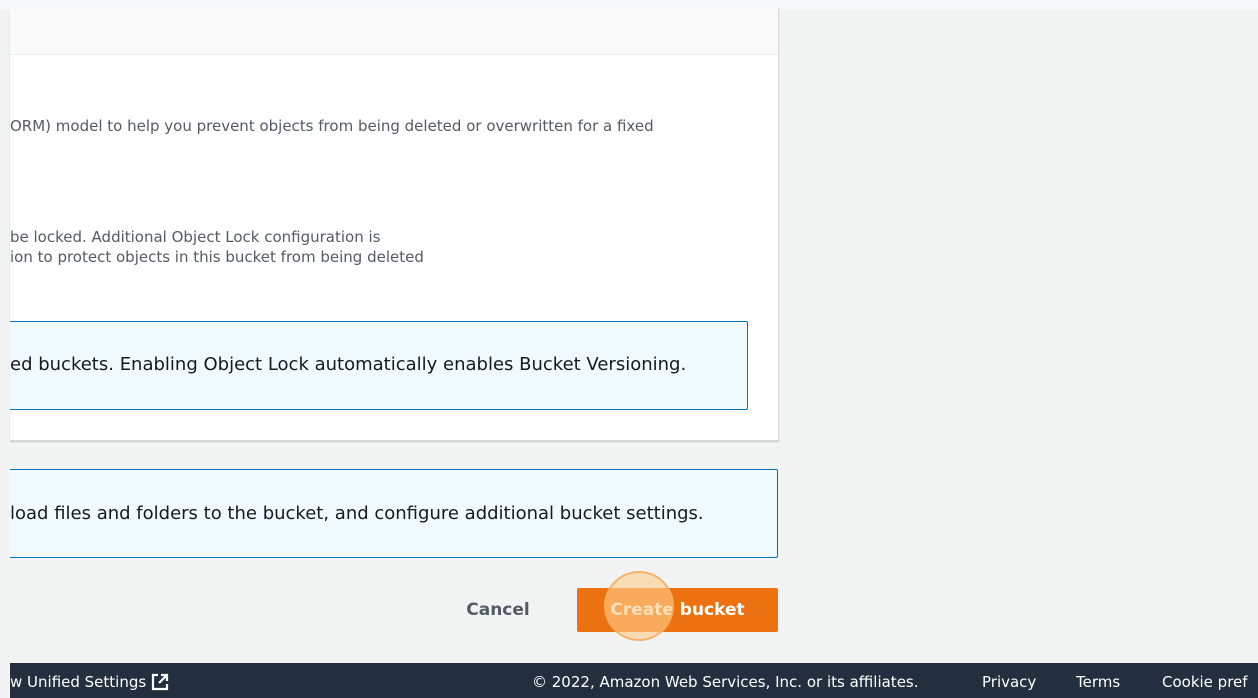 The image size is (1258, 698). I want to click on privacy-link: Privacy, so click(1009, 682).